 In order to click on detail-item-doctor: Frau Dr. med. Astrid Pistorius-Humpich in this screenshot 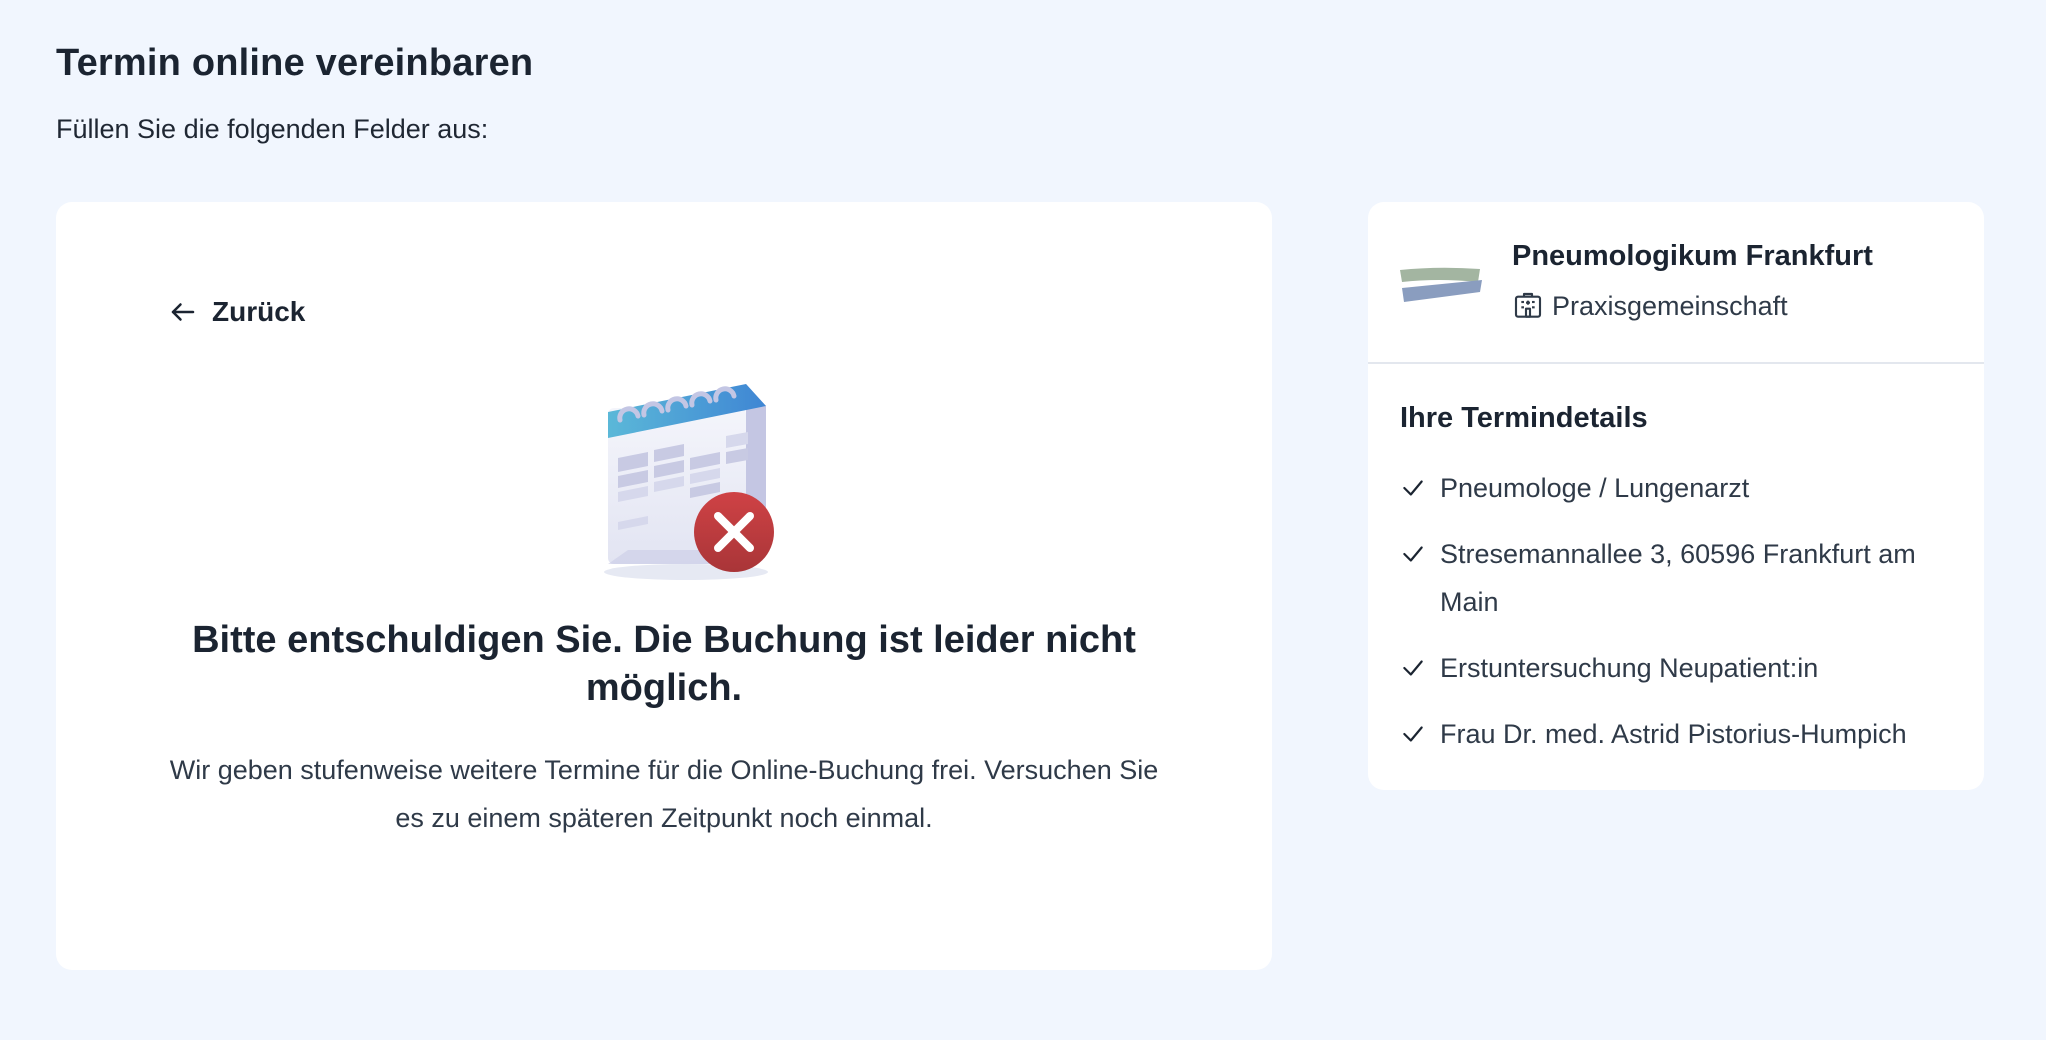, I will do `click(1680, 734)`.